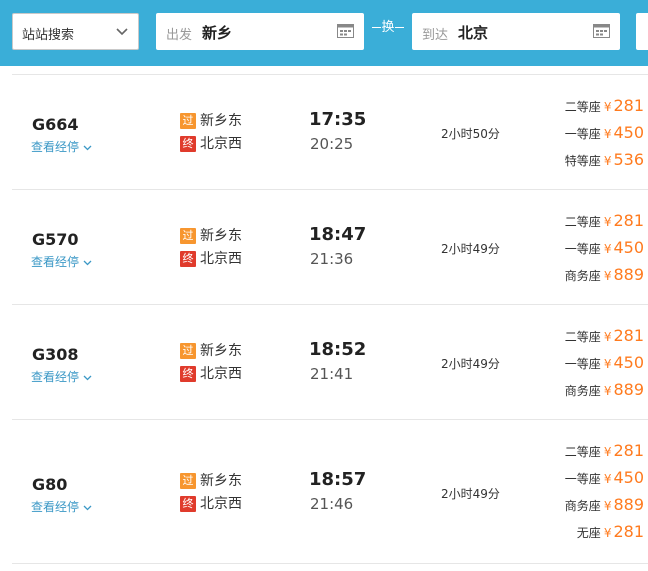 This screenshot has width=648, height=571. Describe the element at coordinates (55, 124) in the screenshot. I see `train-number: G664` at that location.